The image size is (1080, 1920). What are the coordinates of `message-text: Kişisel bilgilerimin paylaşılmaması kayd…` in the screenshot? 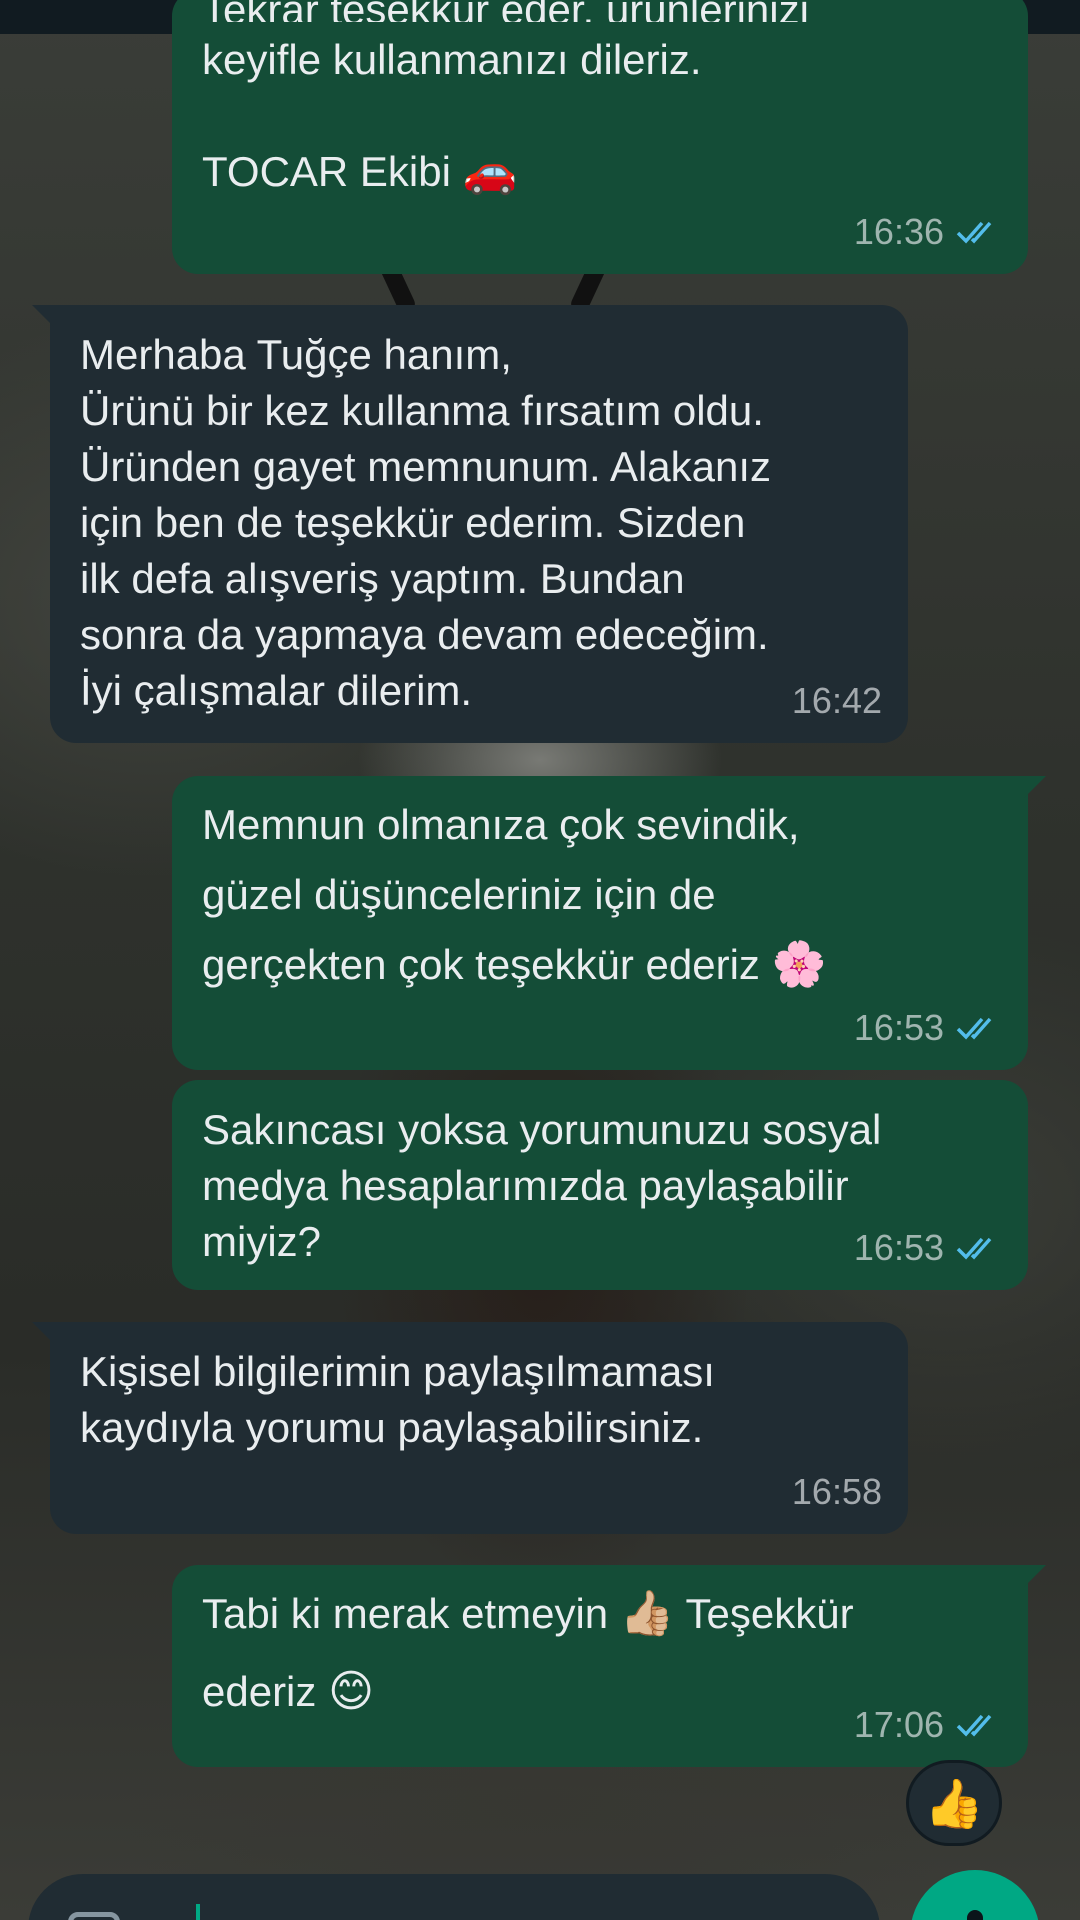 It's located at (397, 1399).